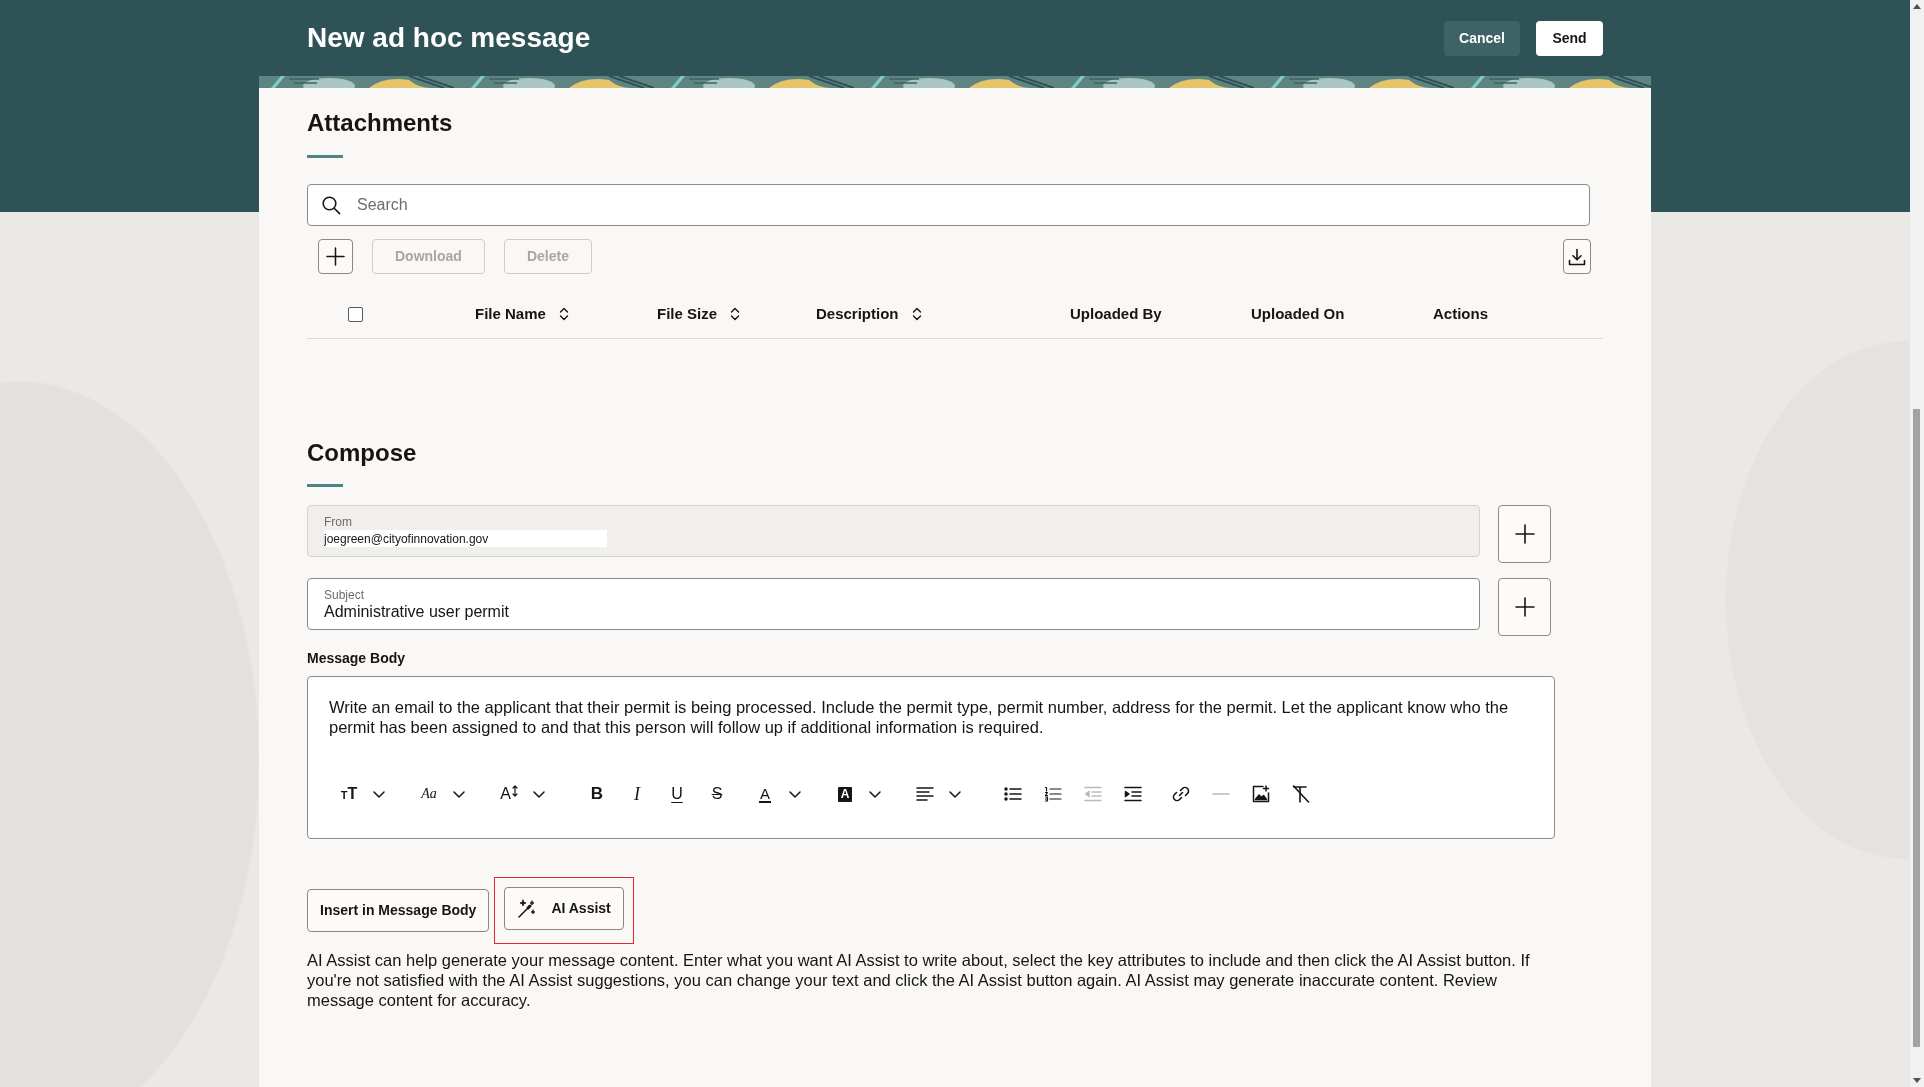  I want to click on outdent-icon, so click(1093, 794).